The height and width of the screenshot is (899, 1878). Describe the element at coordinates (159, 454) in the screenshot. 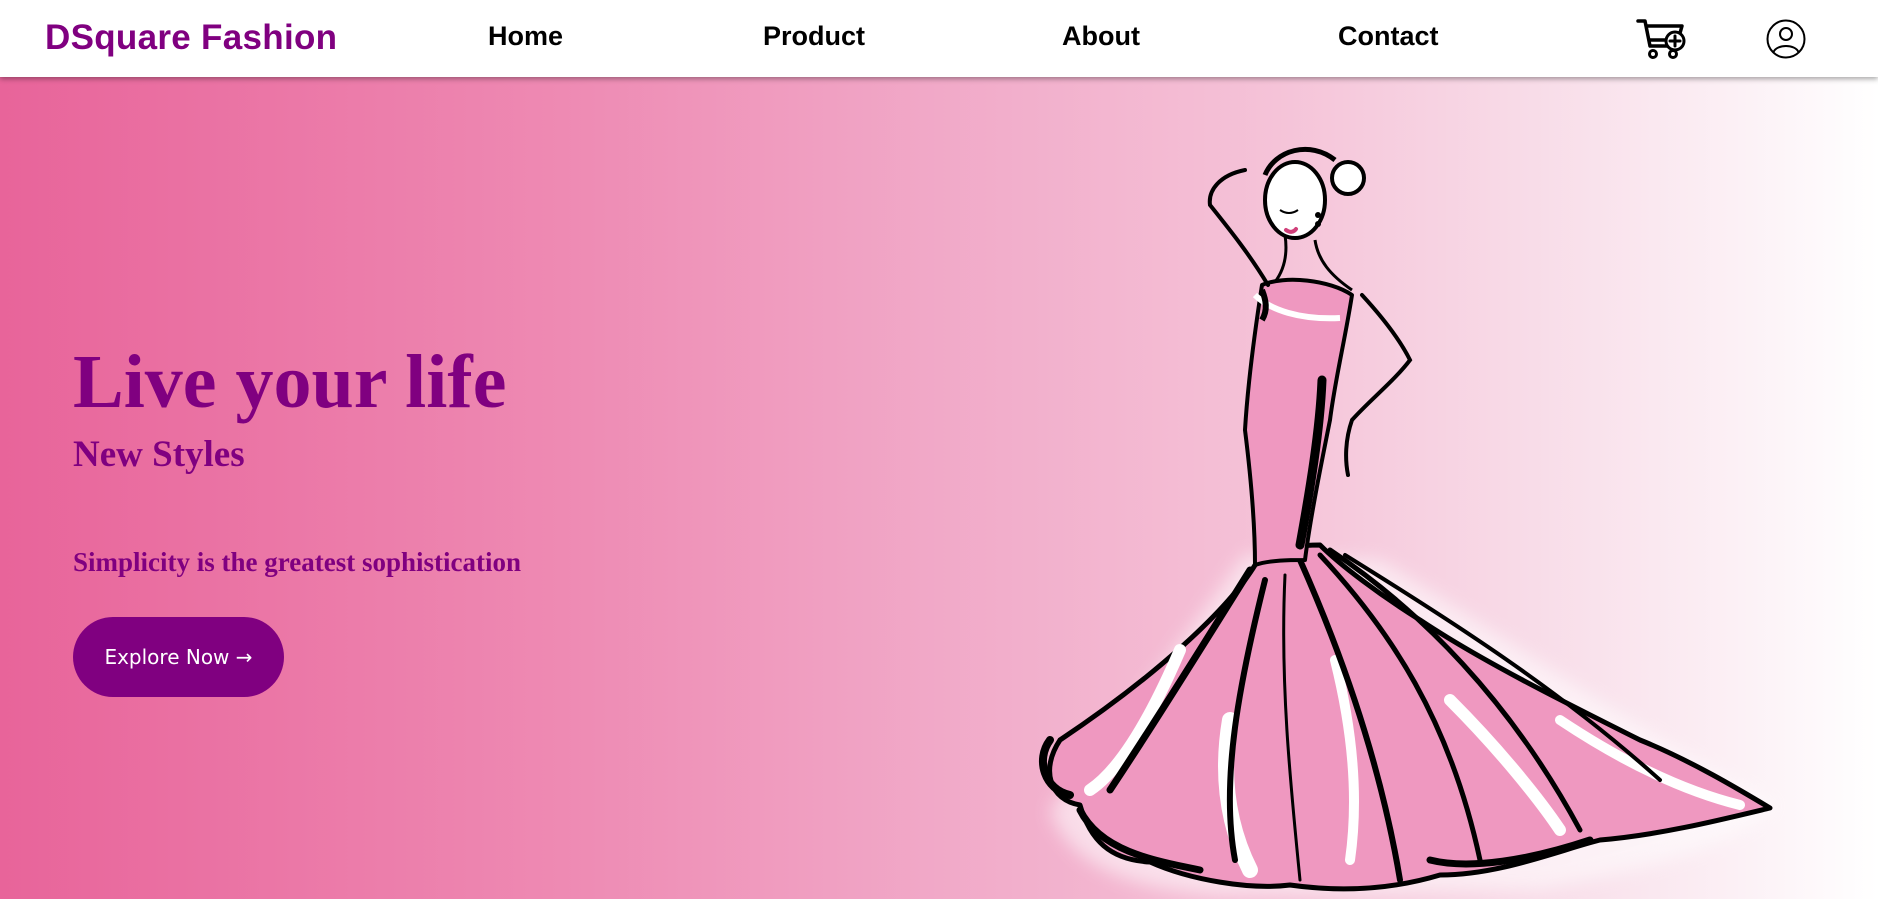

I see `hero-subheadline: New Styles` at that location.